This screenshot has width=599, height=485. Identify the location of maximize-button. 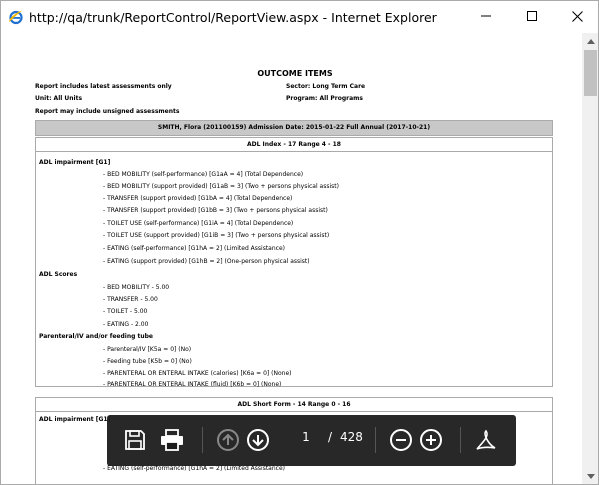
(532, 16).